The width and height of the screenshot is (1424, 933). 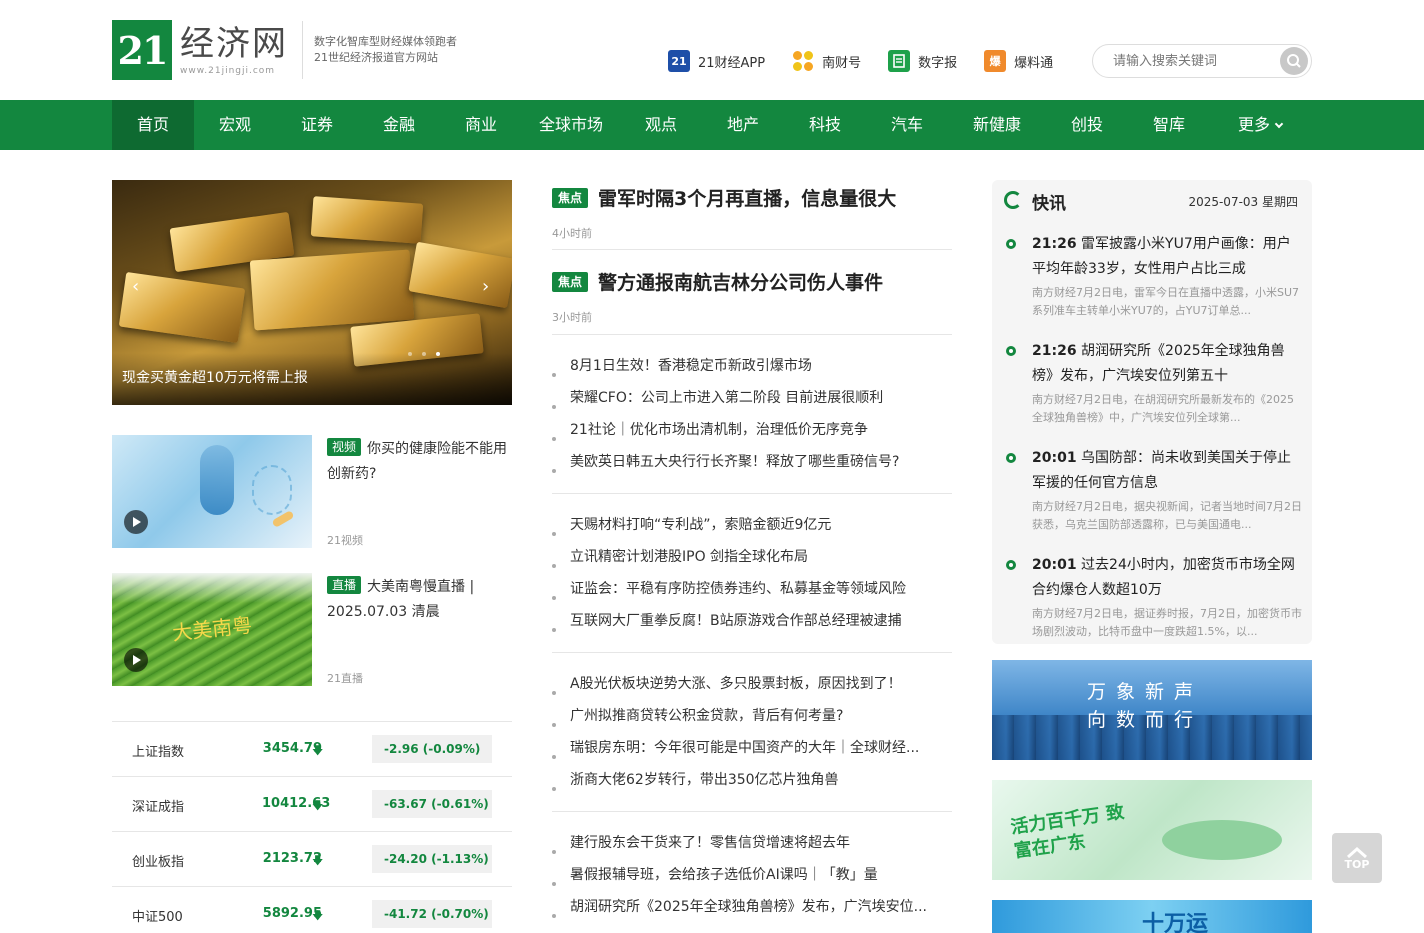 What do you see at coordinates (312, 909) in the screenshot?
I see `stock-row: 中证500 5892.95 🡇 -41.72 (-0.70%)` at bounding box center [312, 909].